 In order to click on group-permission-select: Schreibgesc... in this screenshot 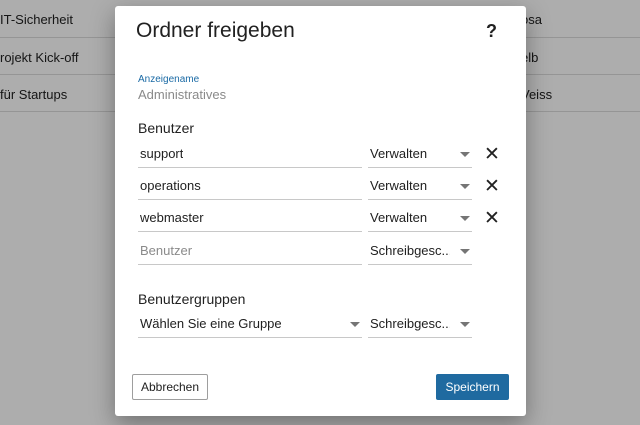, I will do `click(420, 324)`.